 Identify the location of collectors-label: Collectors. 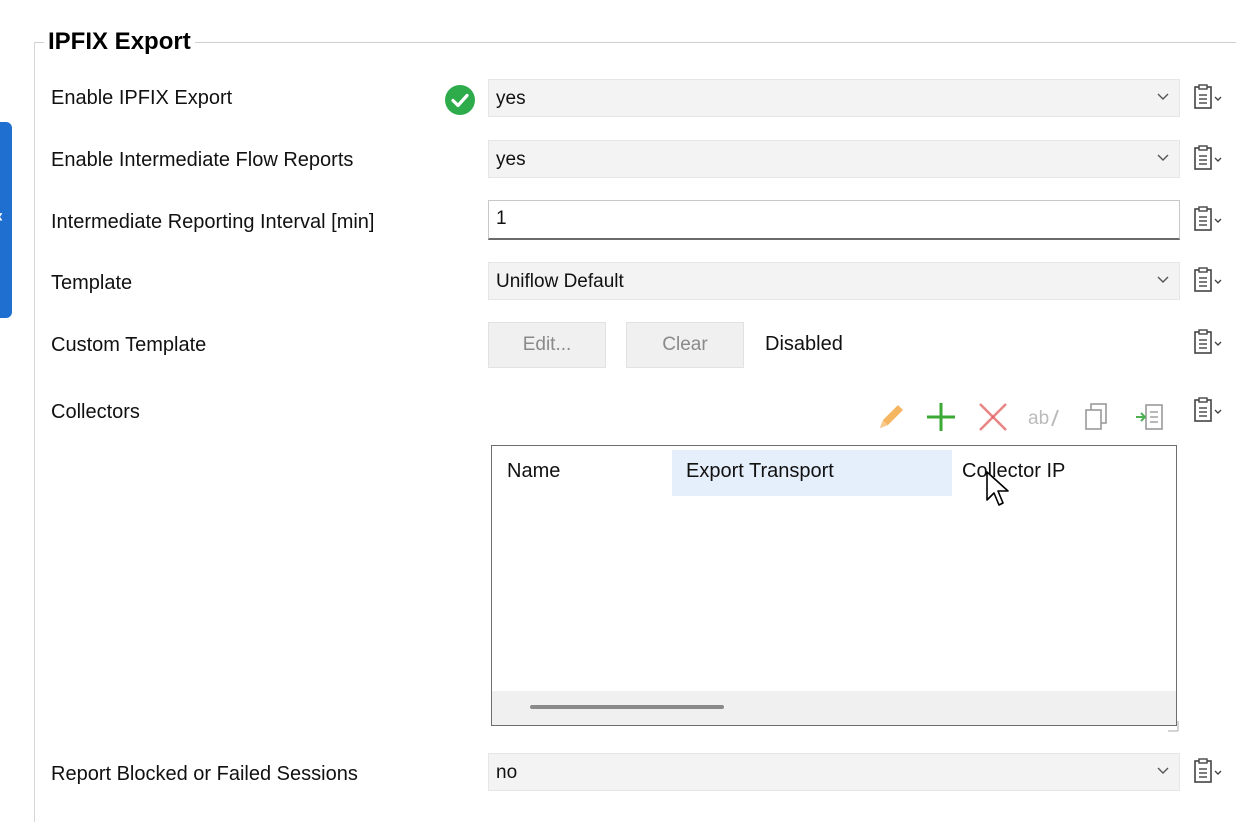
(95, 412).